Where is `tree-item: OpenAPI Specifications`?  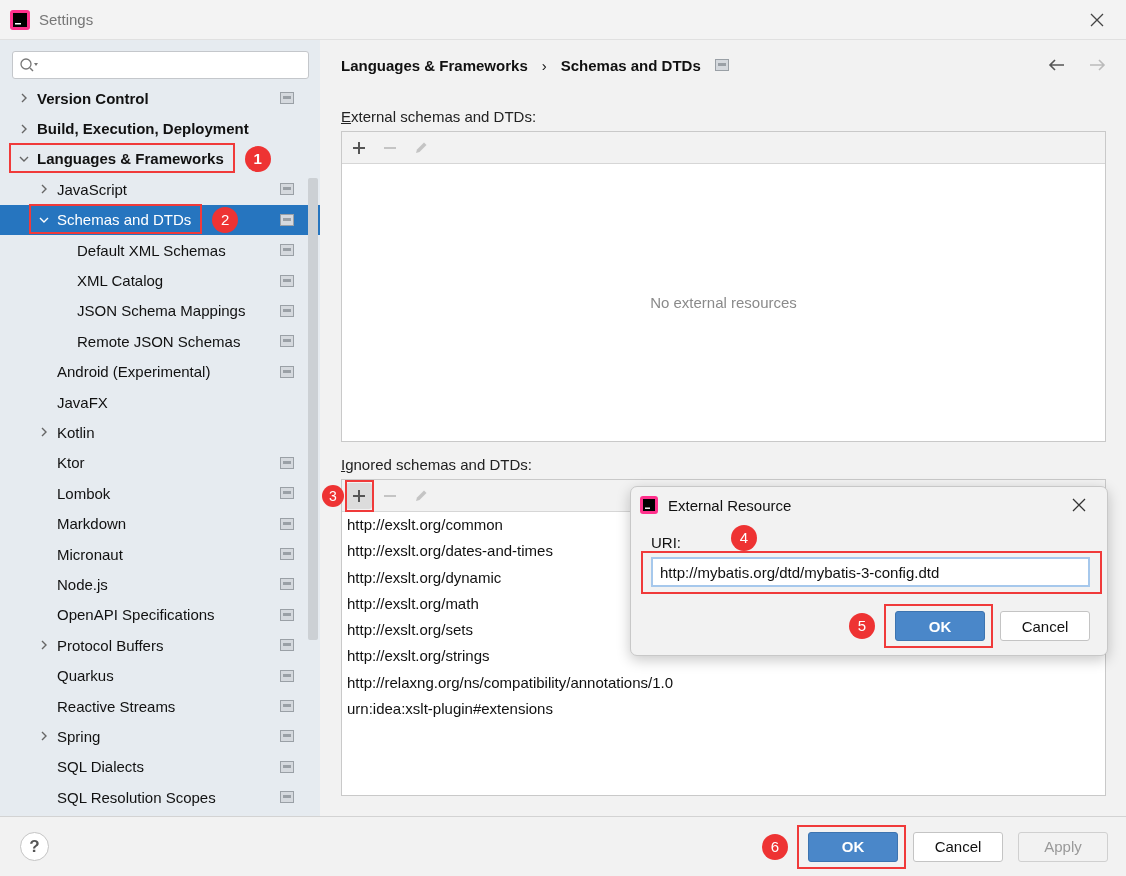
tree-item: OpenAPI Specifications is located at coordinates (160, 615).